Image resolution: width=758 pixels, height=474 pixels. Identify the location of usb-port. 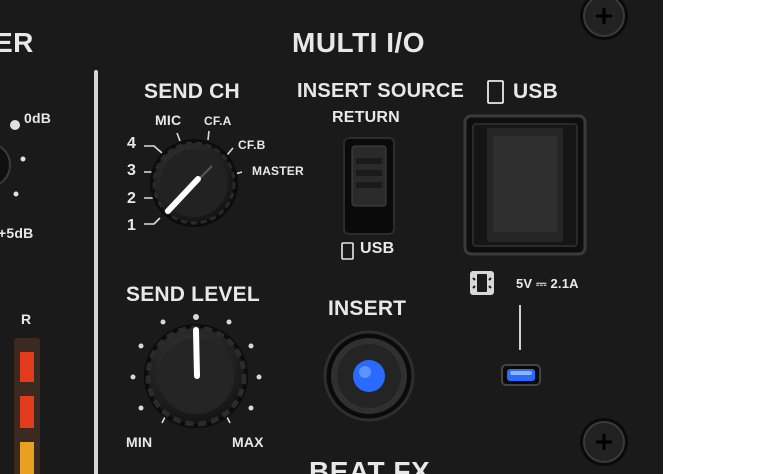
(525, 185).